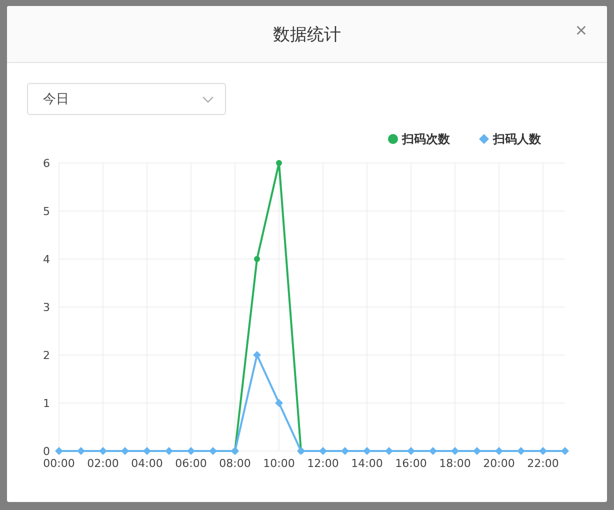 This screenshot has height=510, width=614. I want to click on y-axis-label: 2, so click(46, 355).